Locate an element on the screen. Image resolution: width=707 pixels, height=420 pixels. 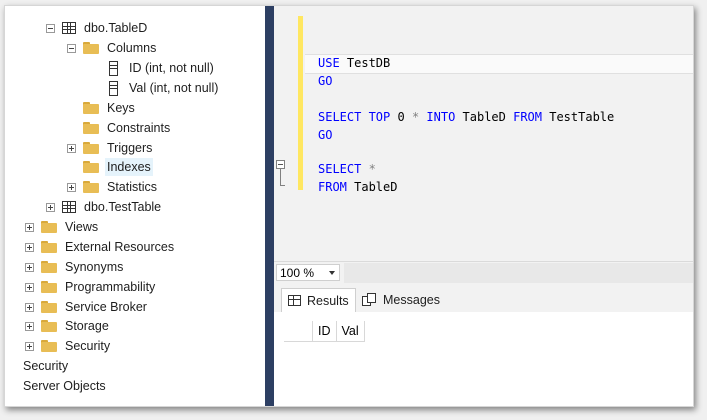
tree-node-external-resources: External Resources is located at coordinates (100, 247).